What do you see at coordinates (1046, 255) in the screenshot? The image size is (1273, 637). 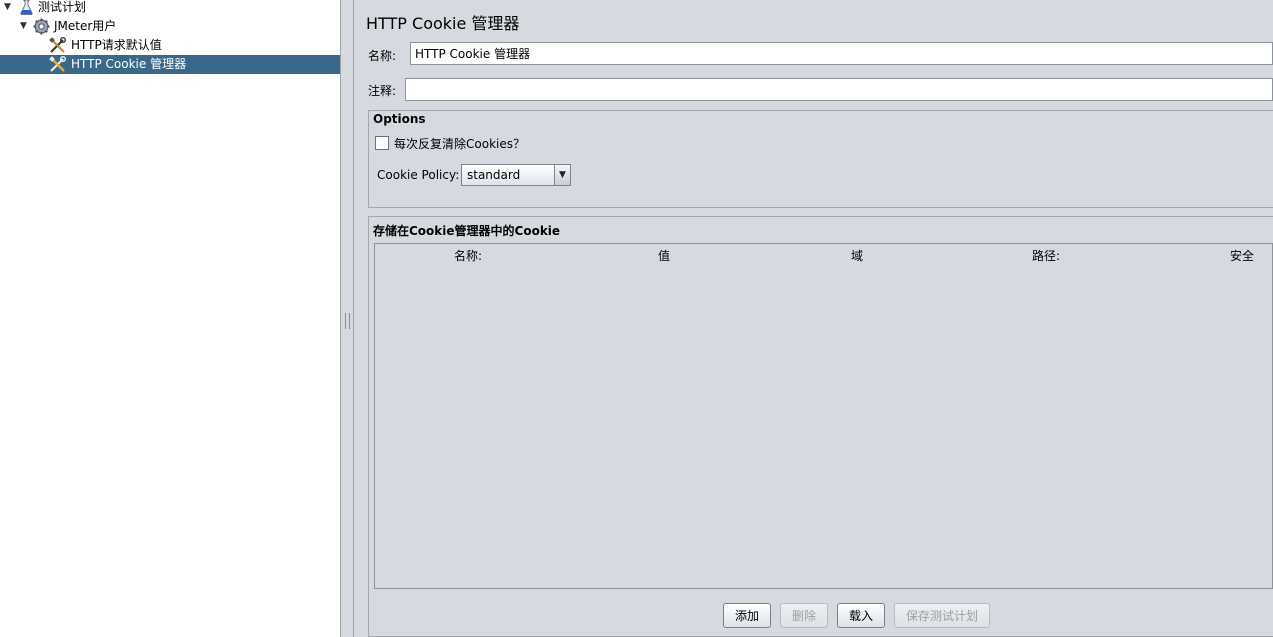 I see `column-header-path: 路径:` at bounding box center [1046, 255].